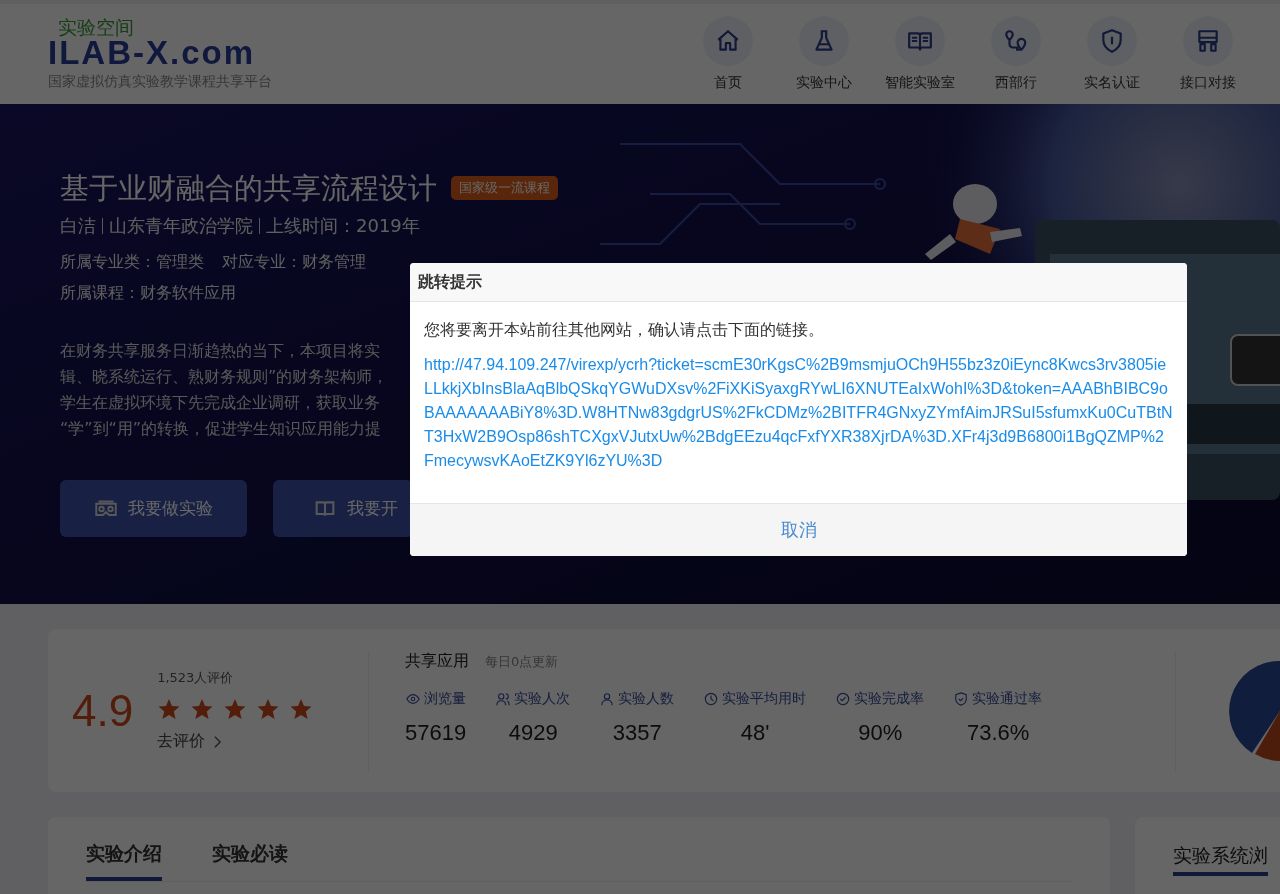 This screenshot has height=894, width=1280. I want to click on tab: 实验介绍, so click(124, 861).